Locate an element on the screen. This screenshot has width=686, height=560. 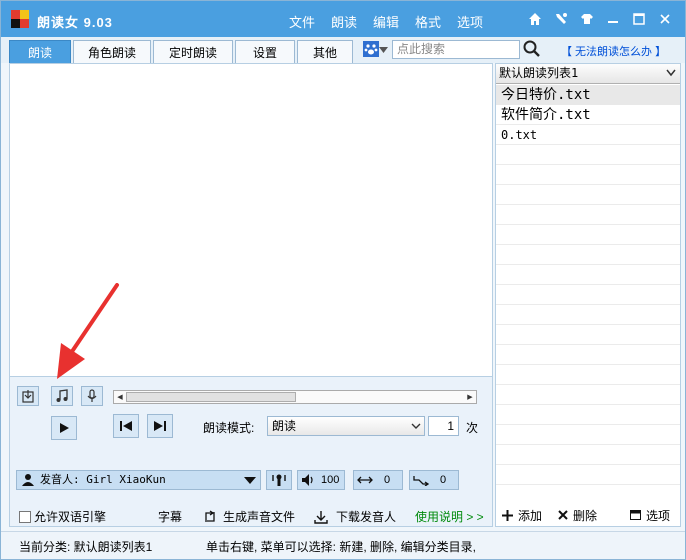
play-icon is located at coordinates (64, 428).